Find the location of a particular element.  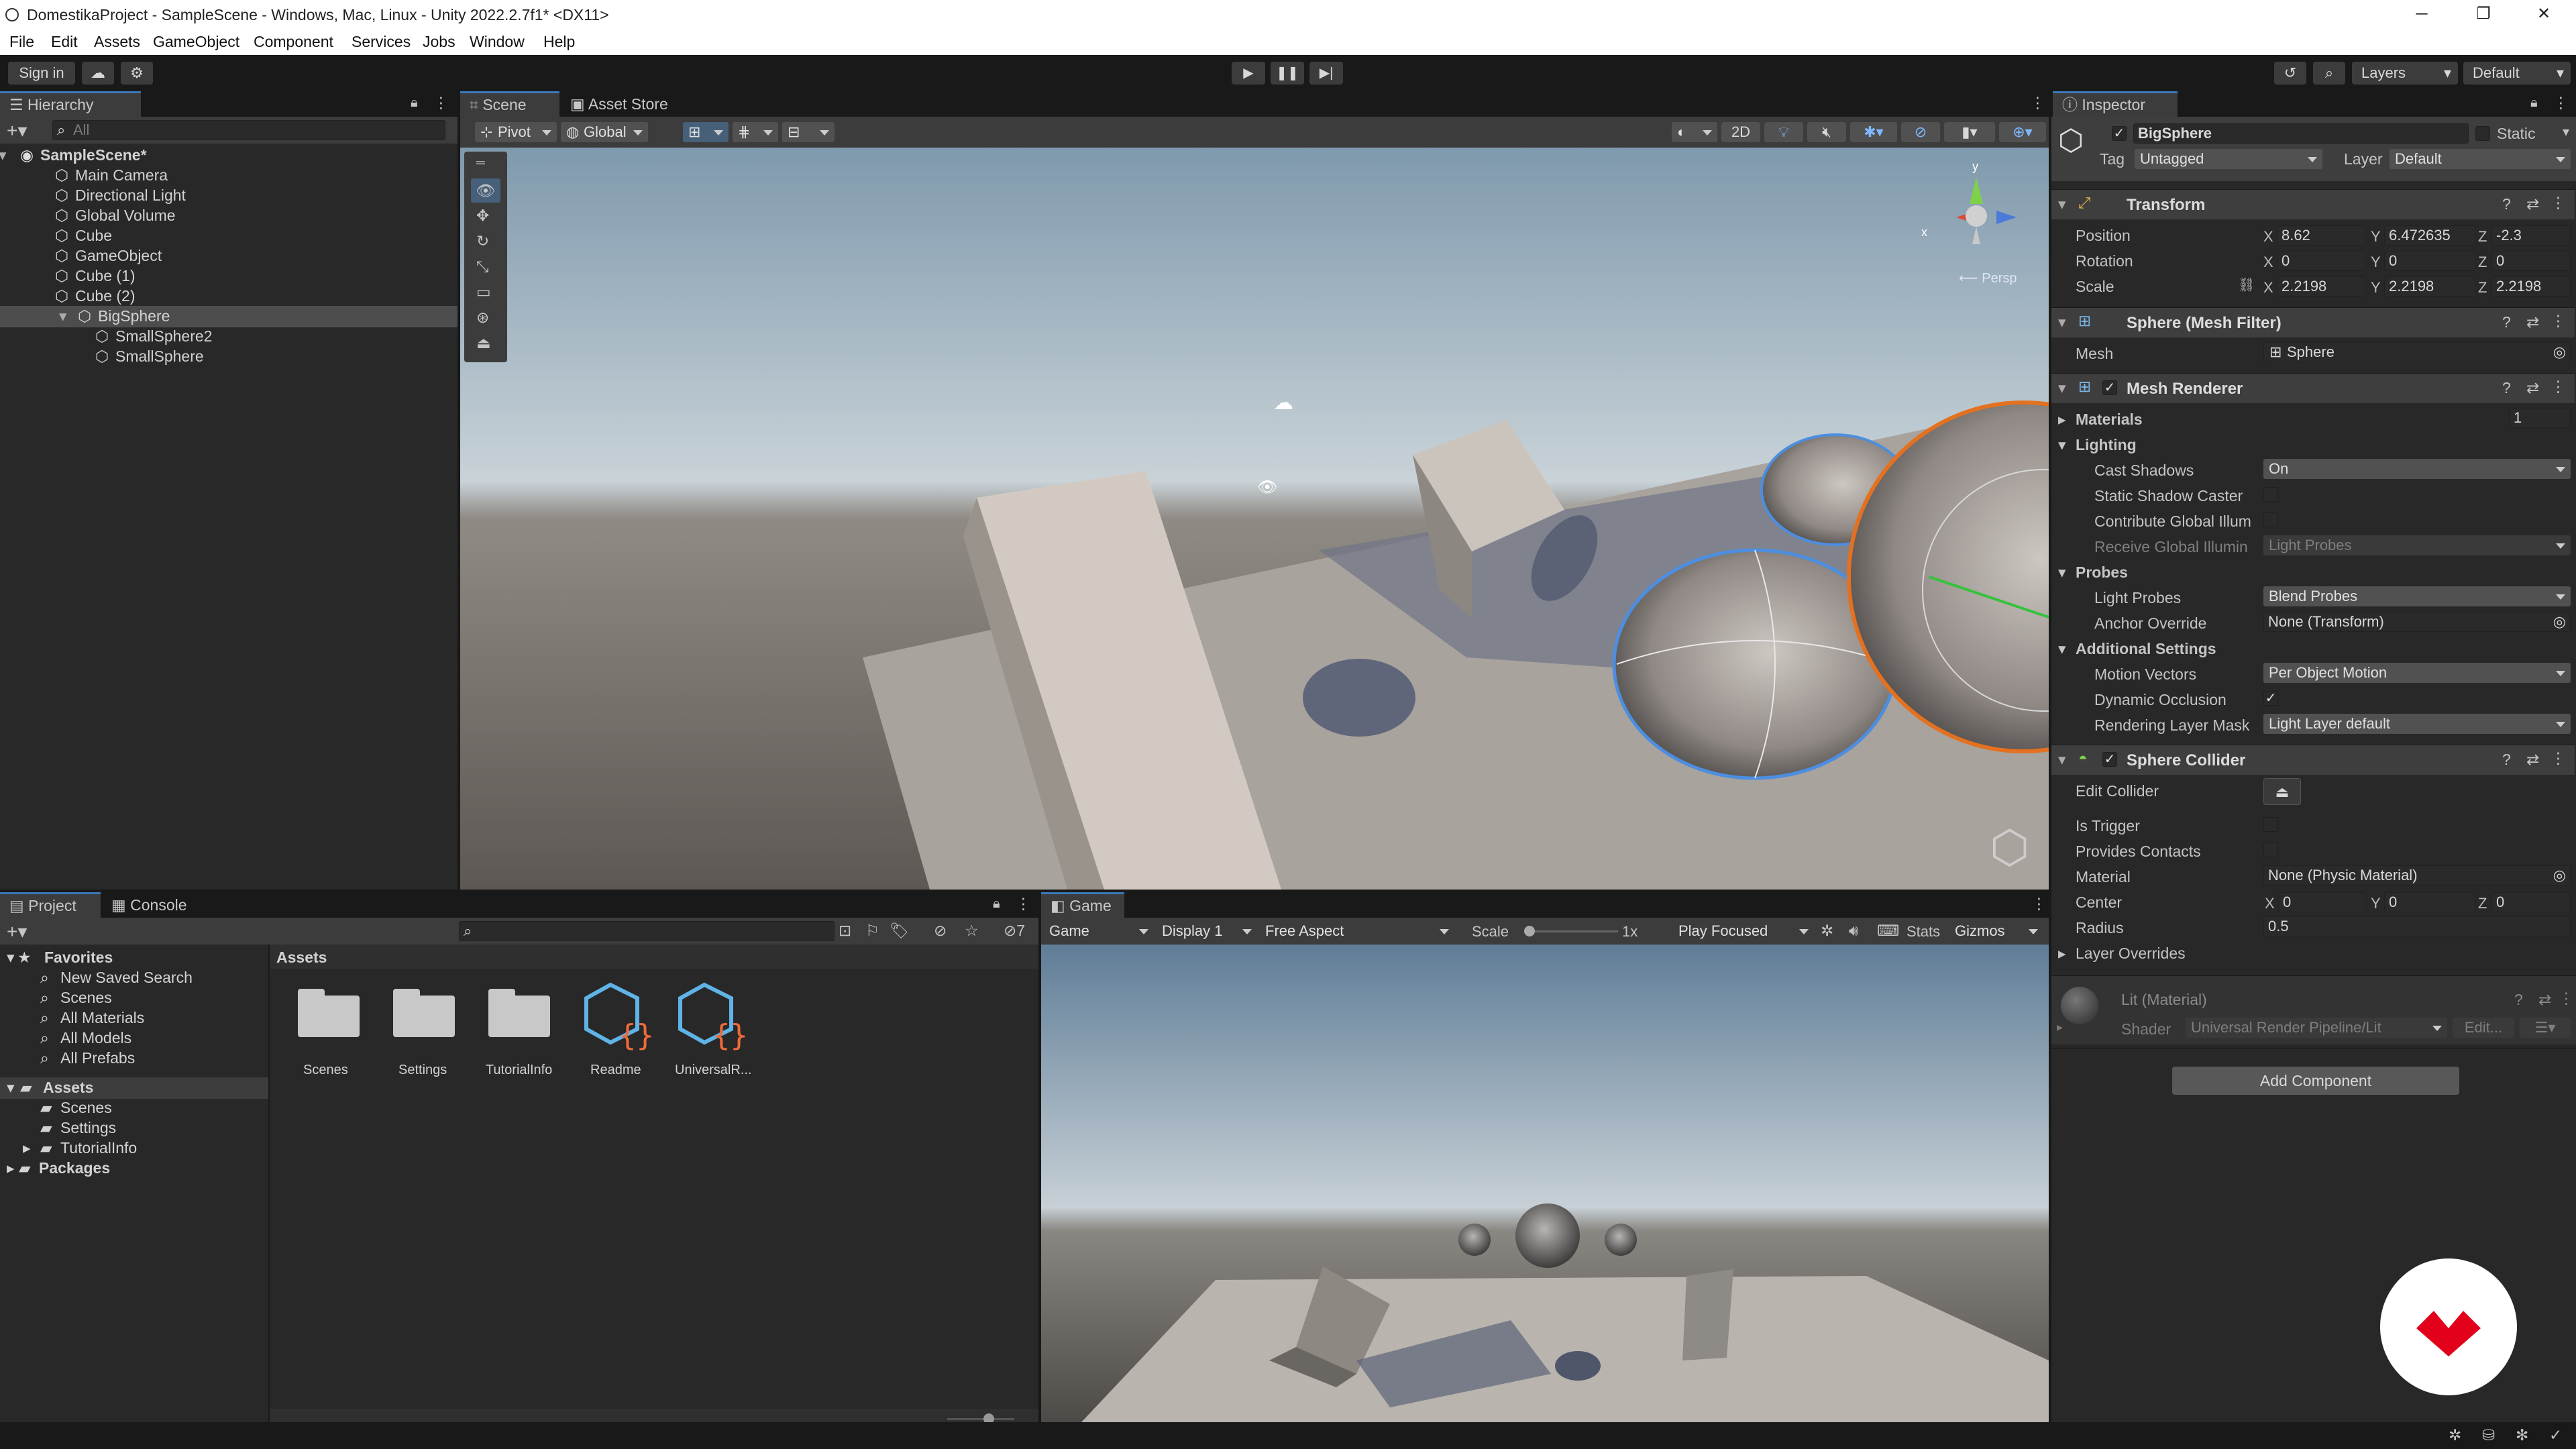

rotation-y-field: 0 is located at coordinates (2429, 261).